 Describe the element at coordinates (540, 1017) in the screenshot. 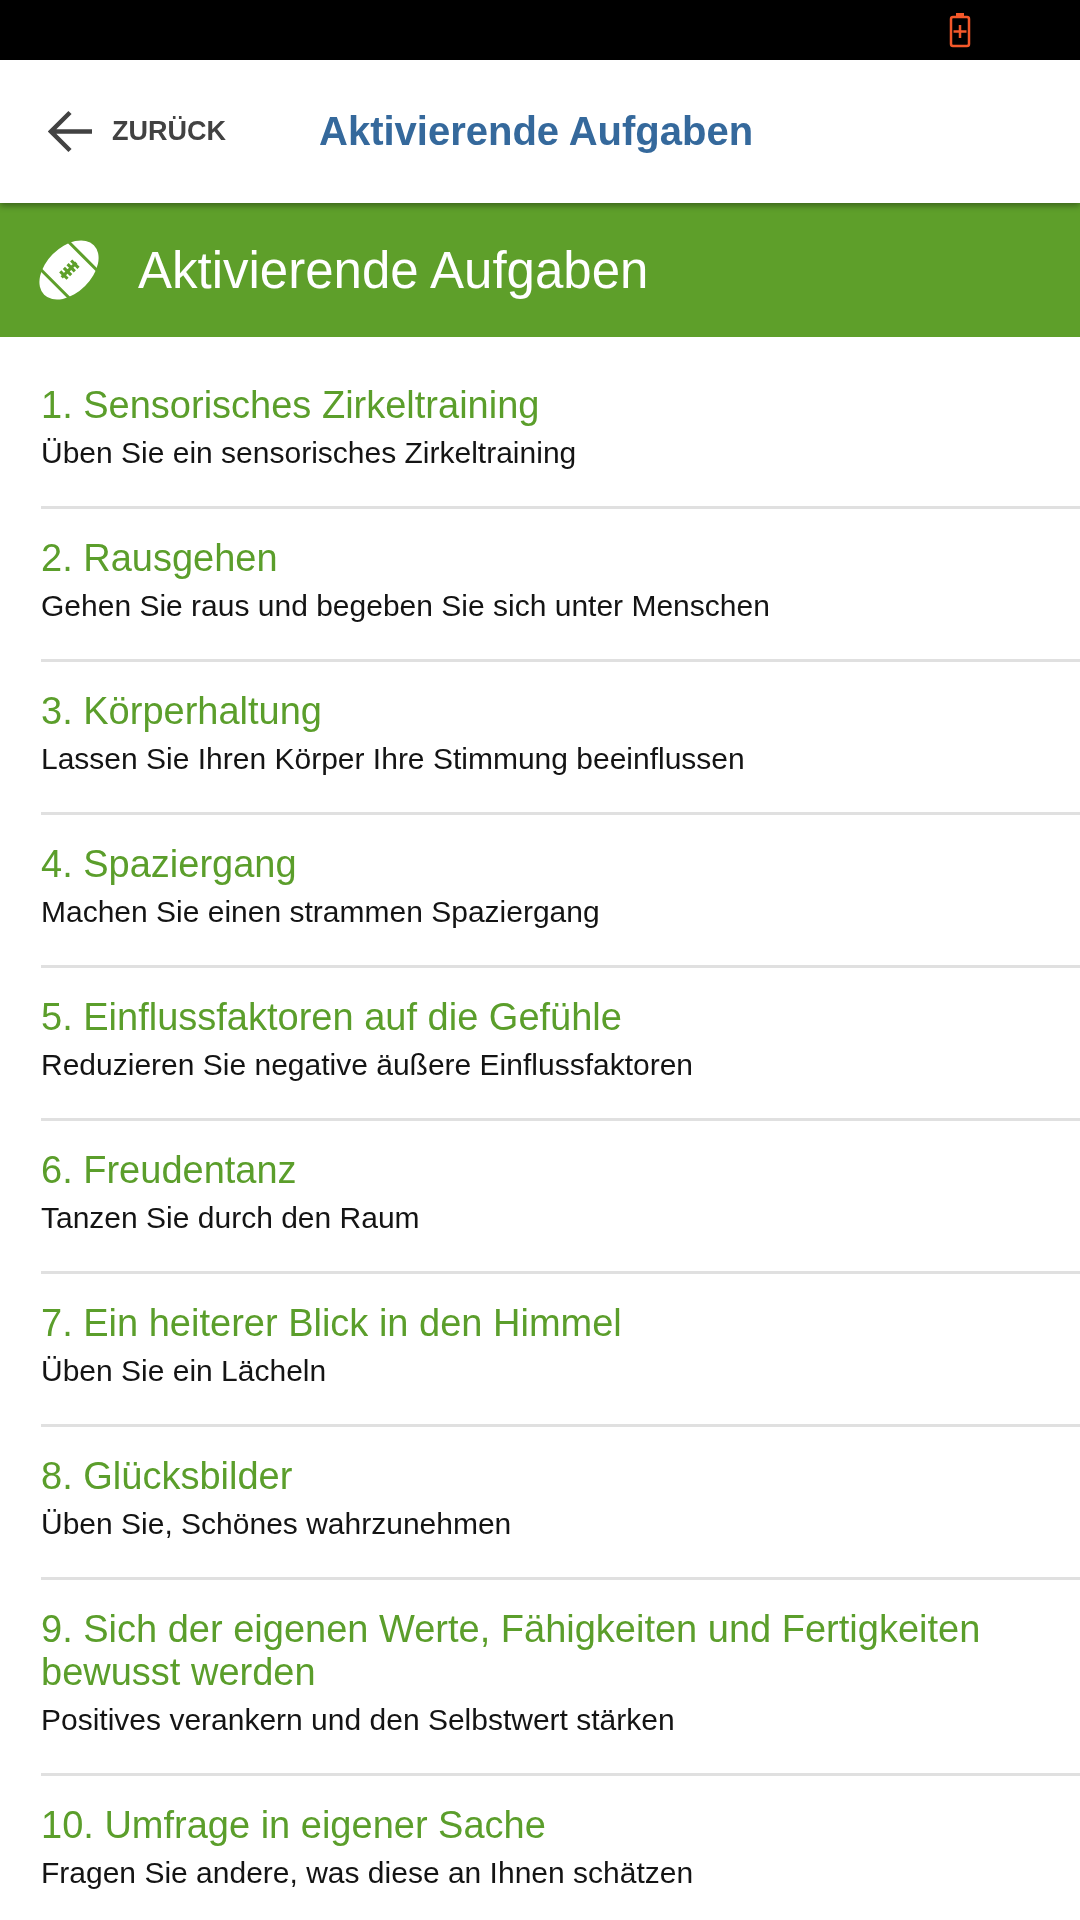

I see `task-title: 5. Einflussfaktoren auf die Gefühle` at that location.